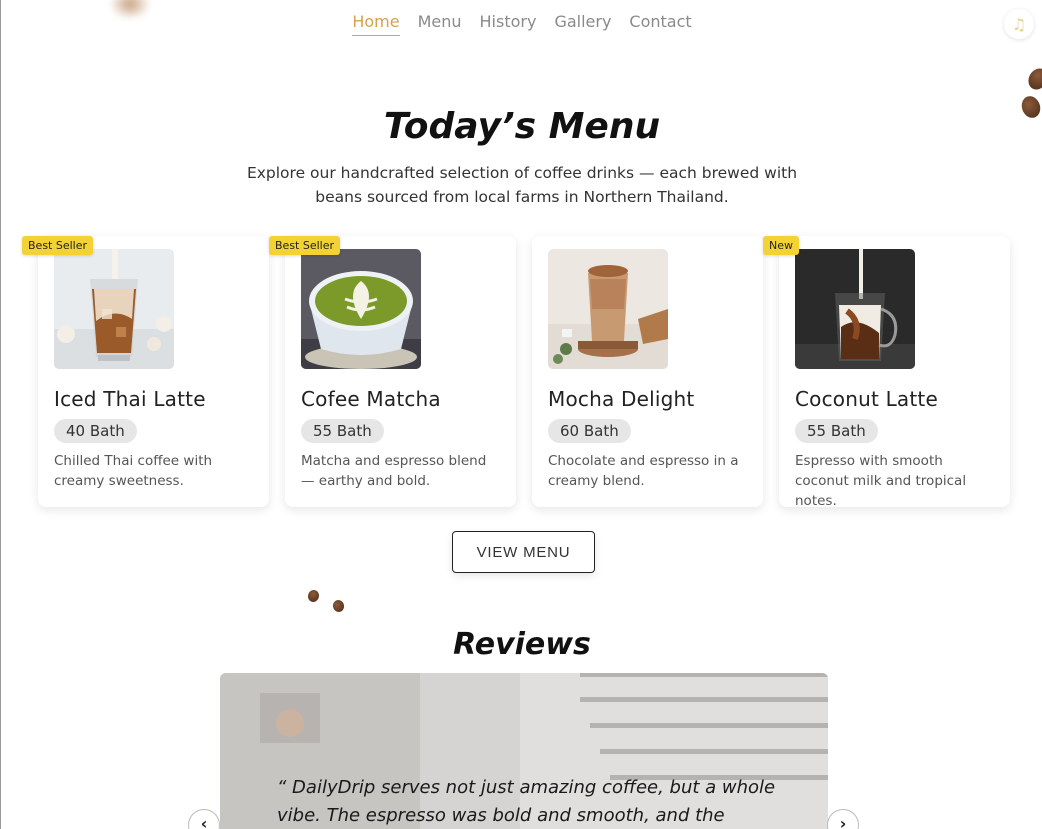 This screenshot has width=1042, height=829. I want to click on mocha-delight-photo, so click(608, 309).